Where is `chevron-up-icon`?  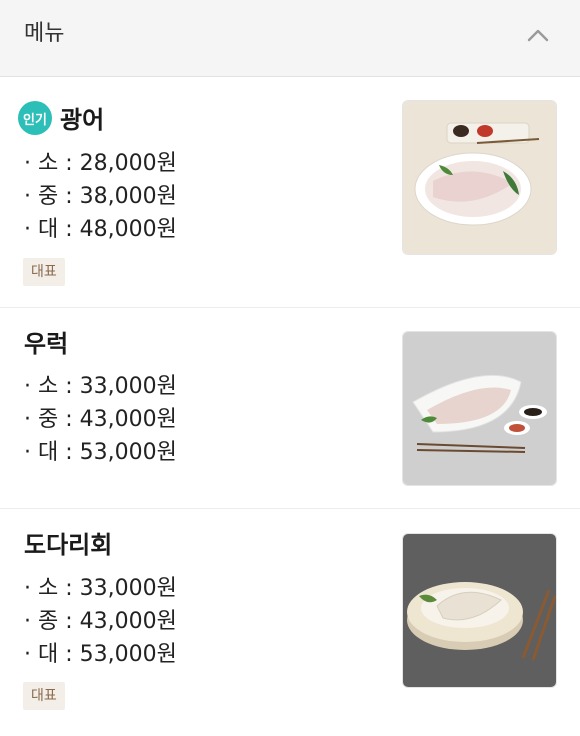 chevron-up-icon is located at coordinates (538, 36).